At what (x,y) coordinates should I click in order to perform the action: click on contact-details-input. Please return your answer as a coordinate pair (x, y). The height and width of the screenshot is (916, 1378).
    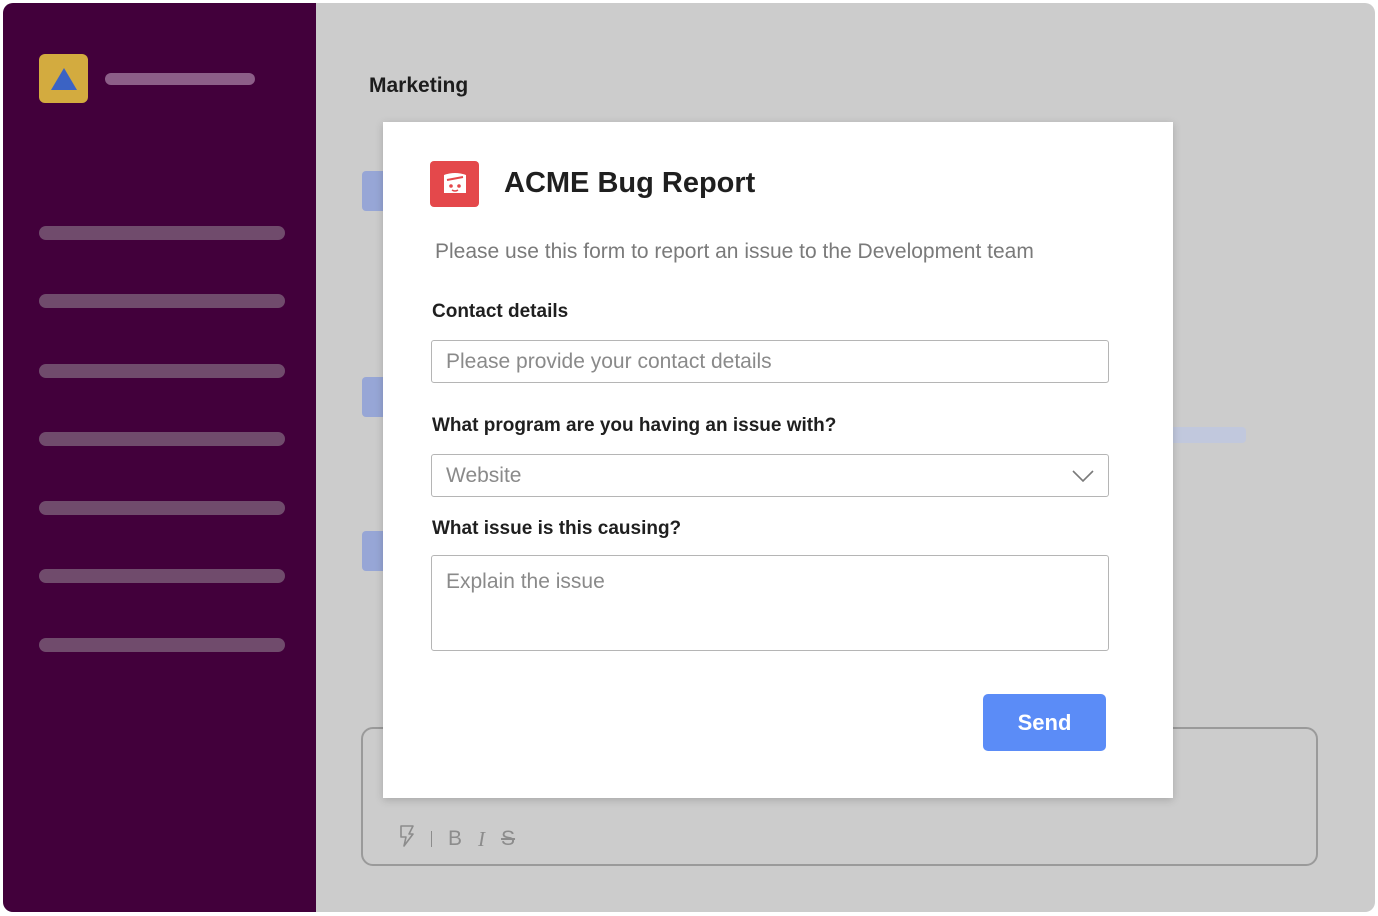
    Looking at the image, I should click on (770, 361).